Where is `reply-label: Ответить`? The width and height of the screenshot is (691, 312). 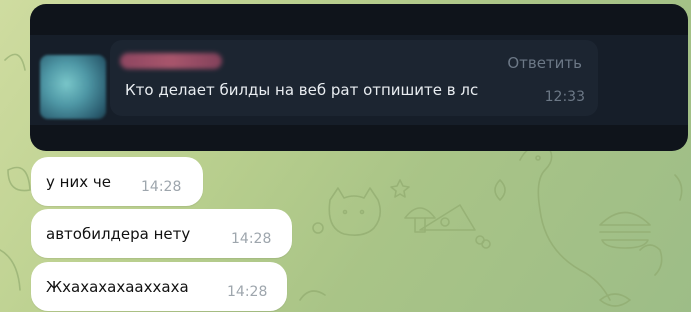 reply-label: Ответить is located at coordinates (544, 63).